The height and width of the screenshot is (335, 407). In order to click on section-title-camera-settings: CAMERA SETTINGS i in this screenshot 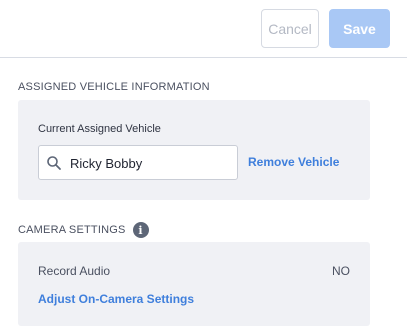, I will do `click(83, 230)`.